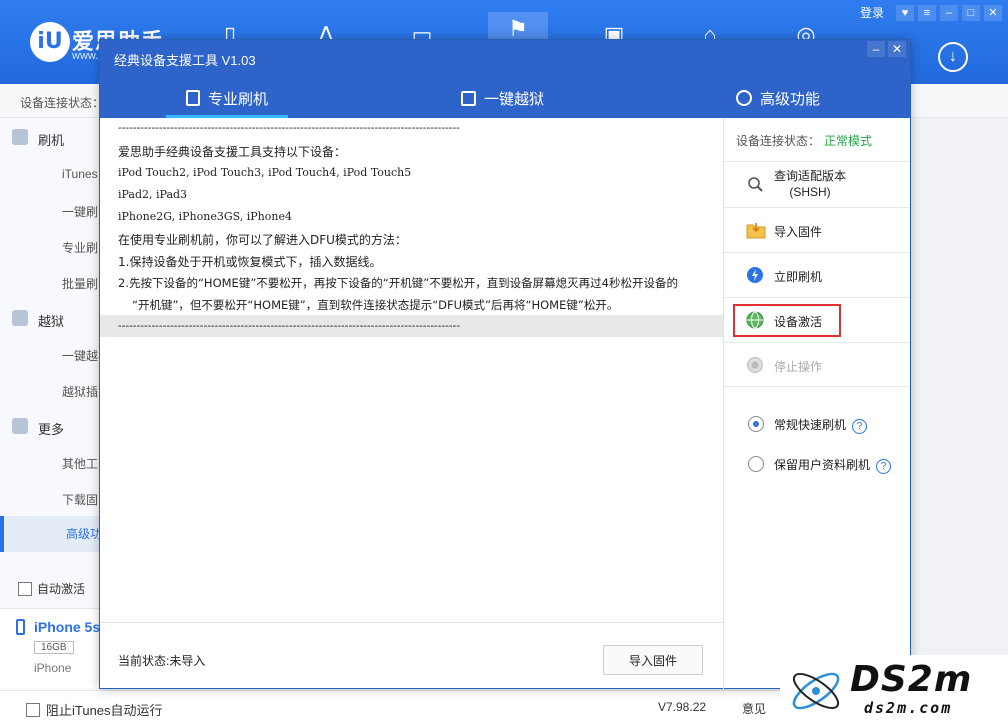 The width and height of the screenshot is (1008, 725). What do you see at coordinates (62, 103) in the screenshot?
I see `app-status-label: 设备连接状态：` at bounding box center [62, 103].